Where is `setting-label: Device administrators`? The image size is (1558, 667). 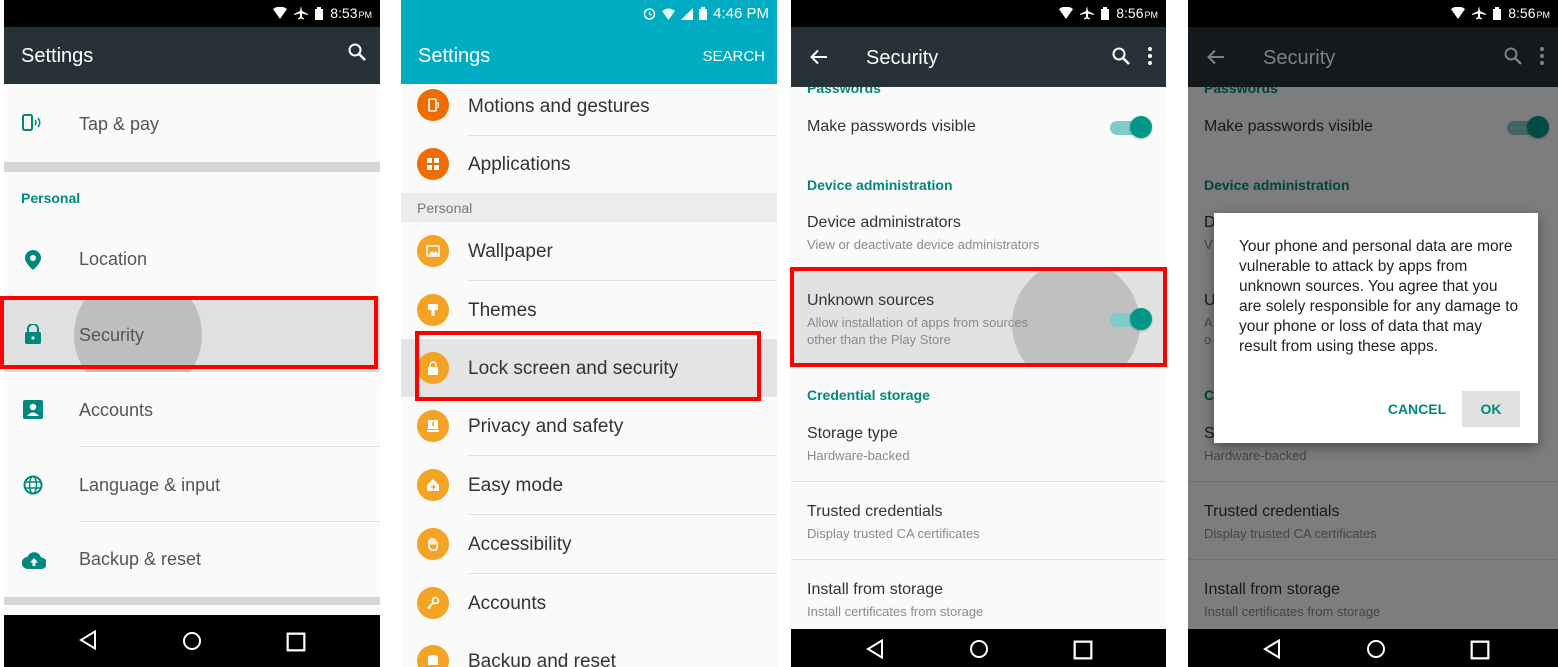
setting-label: Device administrators is located at coordinates (884, 222).